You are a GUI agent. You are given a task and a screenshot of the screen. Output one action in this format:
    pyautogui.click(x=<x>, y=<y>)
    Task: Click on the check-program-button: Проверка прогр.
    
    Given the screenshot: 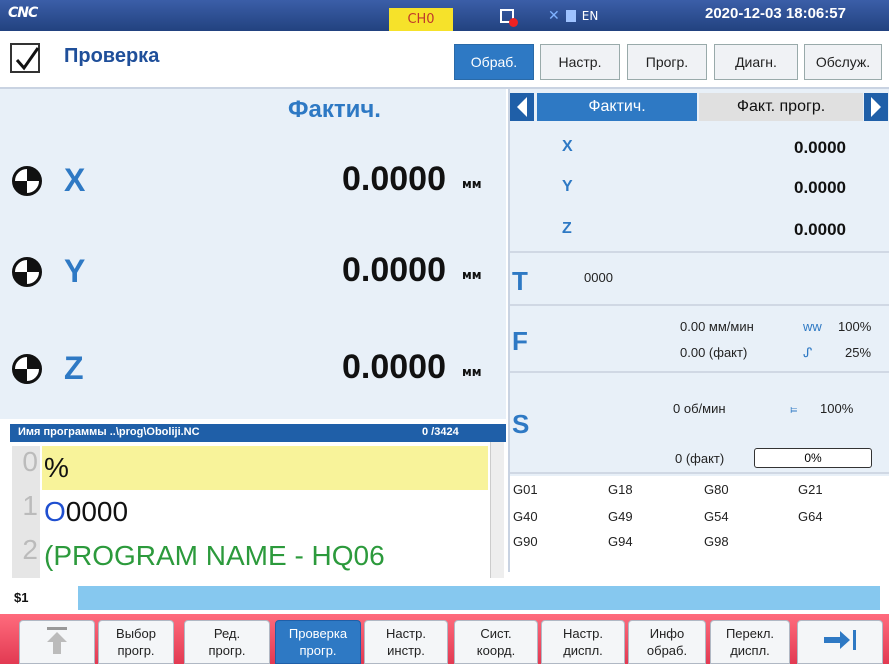 What is the action you would take?
    pyautogui.click(x=318, y=642)
    